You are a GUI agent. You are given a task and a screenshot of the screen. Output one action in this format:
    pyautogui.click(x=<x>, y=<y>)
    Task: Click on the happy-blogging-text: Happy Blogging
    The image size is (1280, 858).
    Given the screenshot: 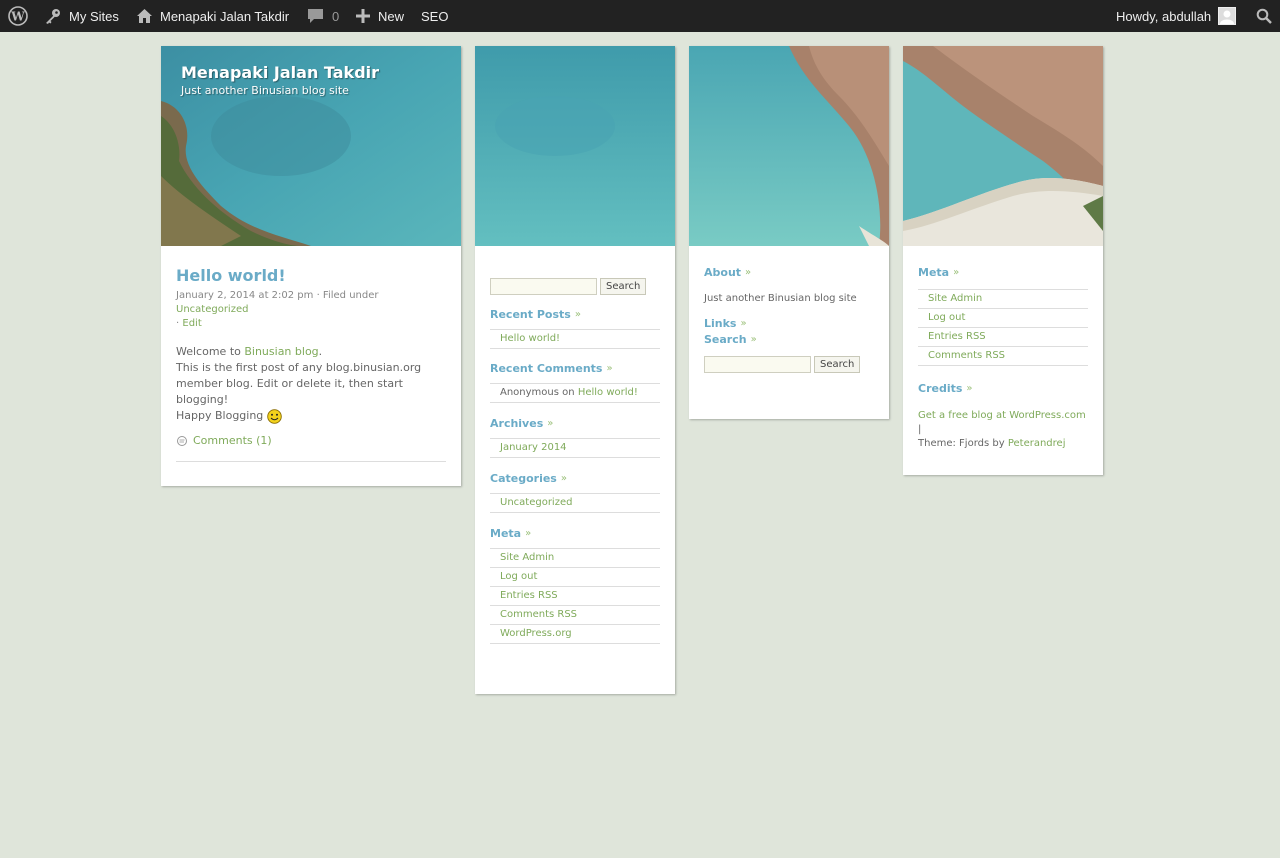 What is the action you would take?
    pyautogui.click(x=220, y=415)
    